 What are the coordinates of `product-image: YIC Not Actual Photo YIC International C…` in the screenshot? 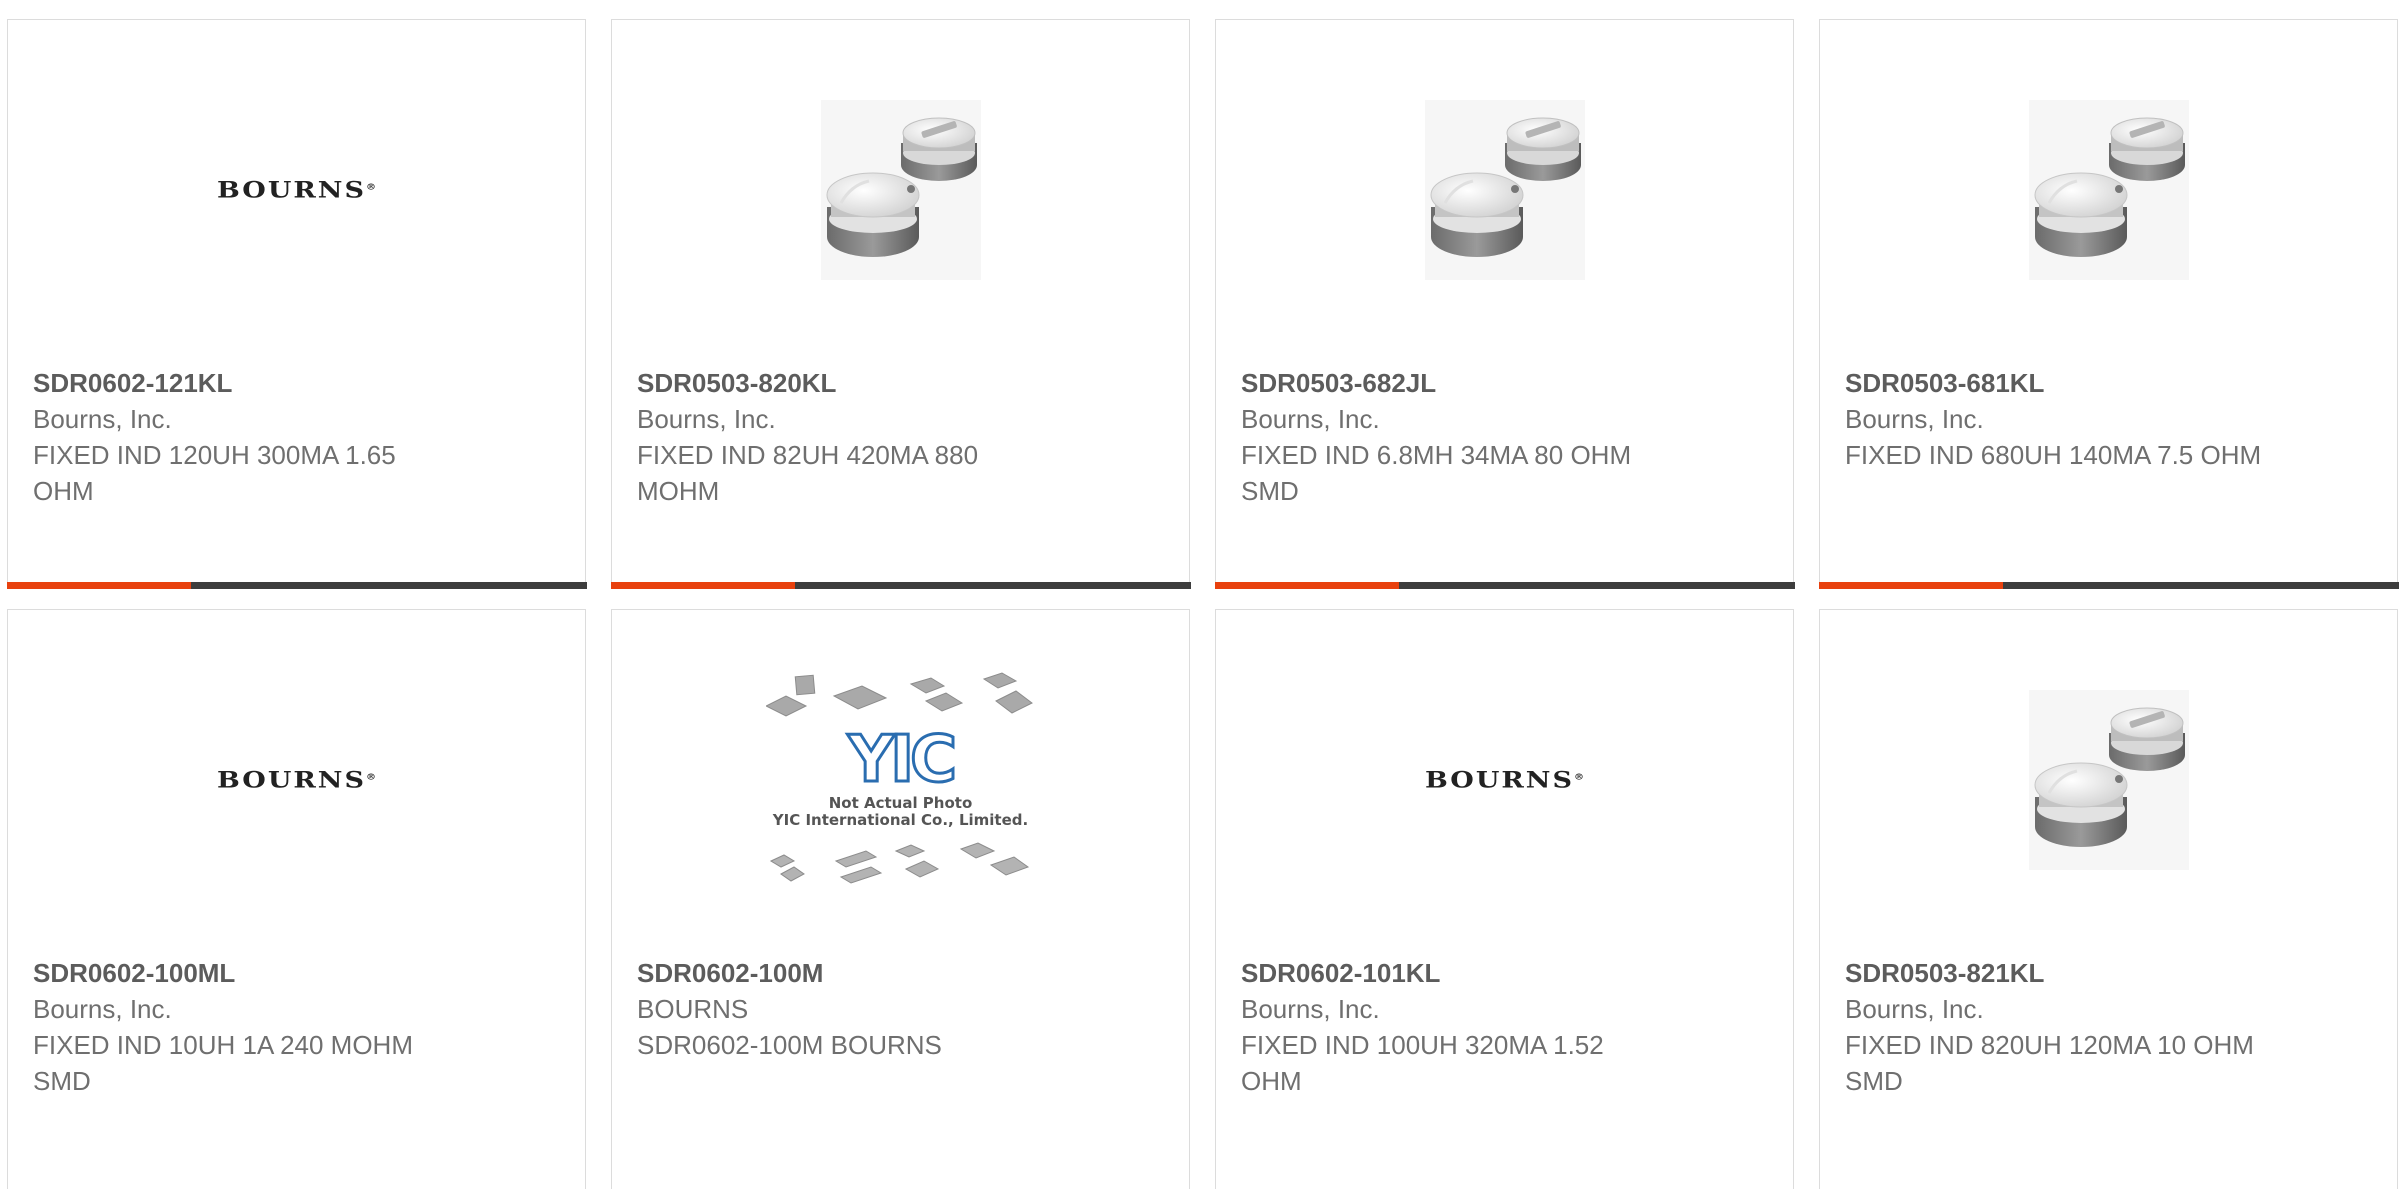 It's located at (900, 780).